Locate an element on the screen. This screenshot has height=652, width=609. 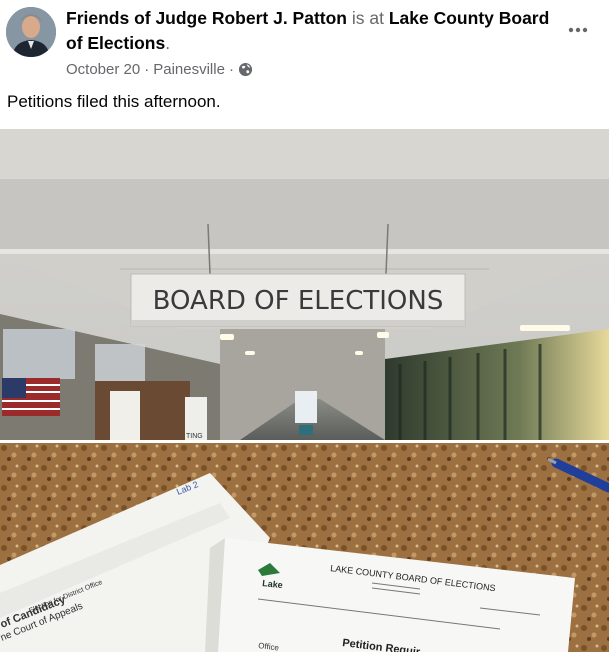
author-name-link: Friends of Judge Robert J. Patton is located at coordinates (206, 18).